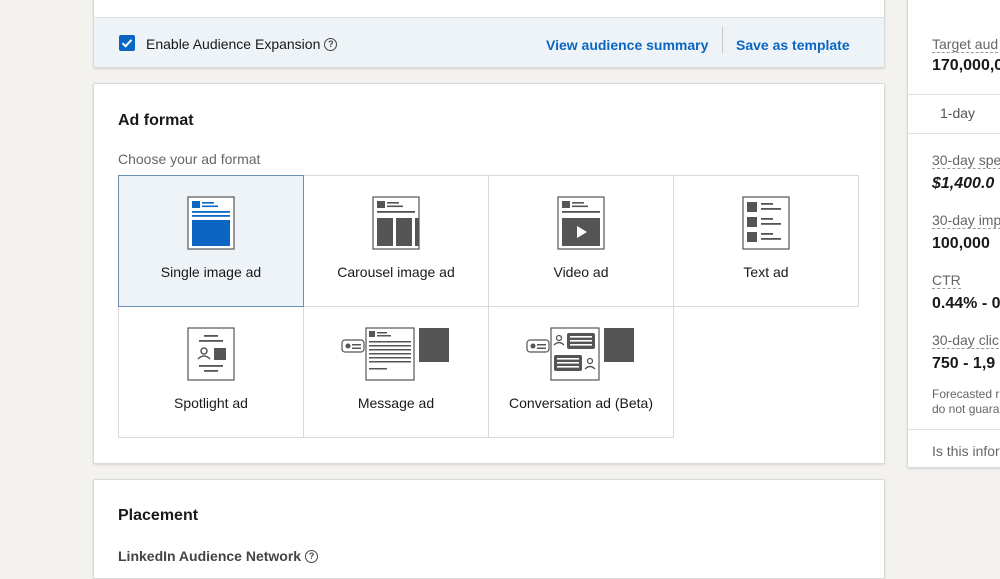 This screenshot has width=1000, height=579. I want to click on audience-expansion-label: Enable Audience Expansion?, so click(242, 44).